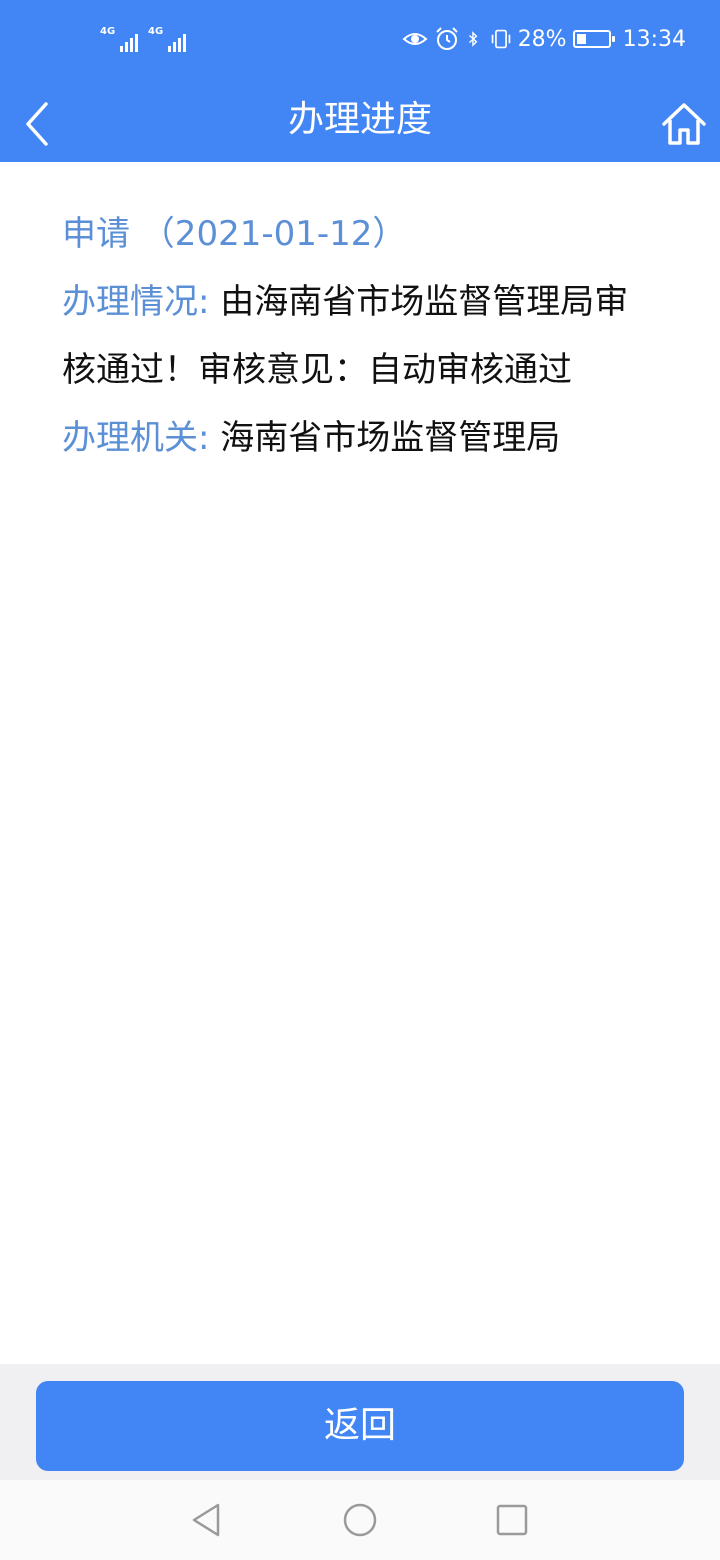 The image size is (720, 1560). Describe the element at coordinates (390, 438) in the screenshot. I see `authority-value: 海南省市场监督管理局` at that location.